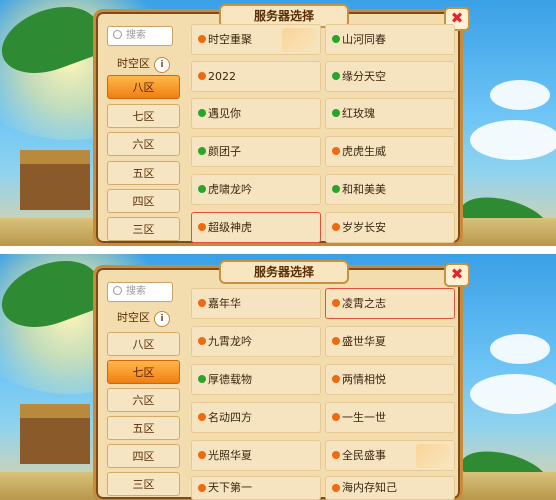 The height and width of the screenshot is (500, 556). Describe the element at coordinates (256, 39) in the screenshot. I see `server-item: 时空重聚` at that location.